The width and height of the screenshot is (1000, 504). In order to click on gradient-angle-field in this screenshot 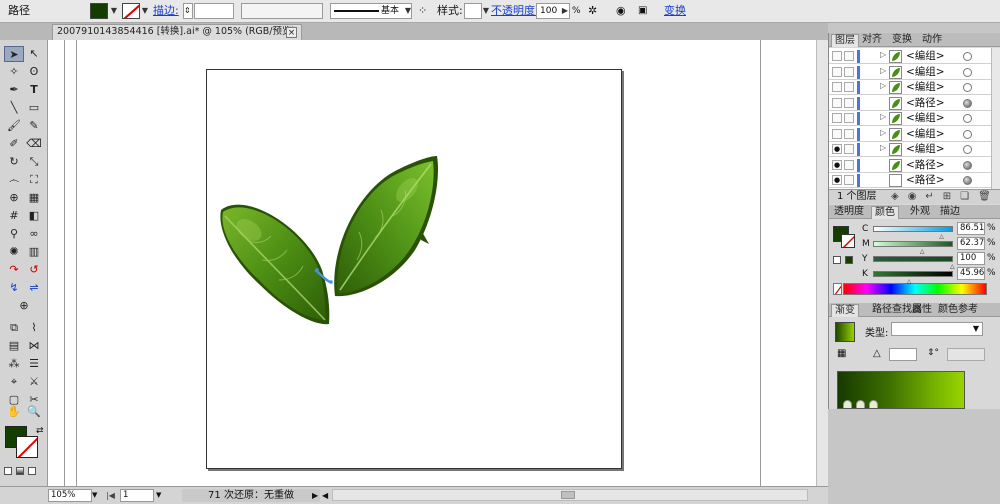, I will do `click(903, 354)`.